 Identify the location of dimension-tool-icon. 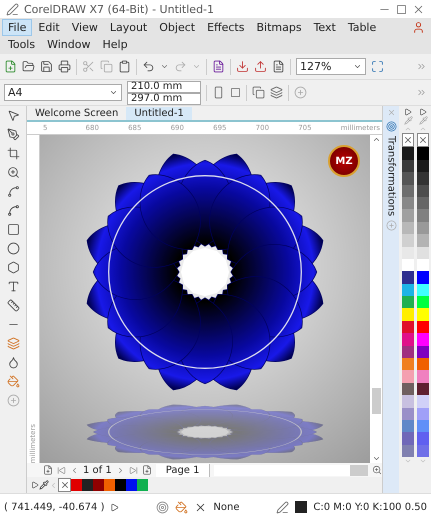
(13, 305).